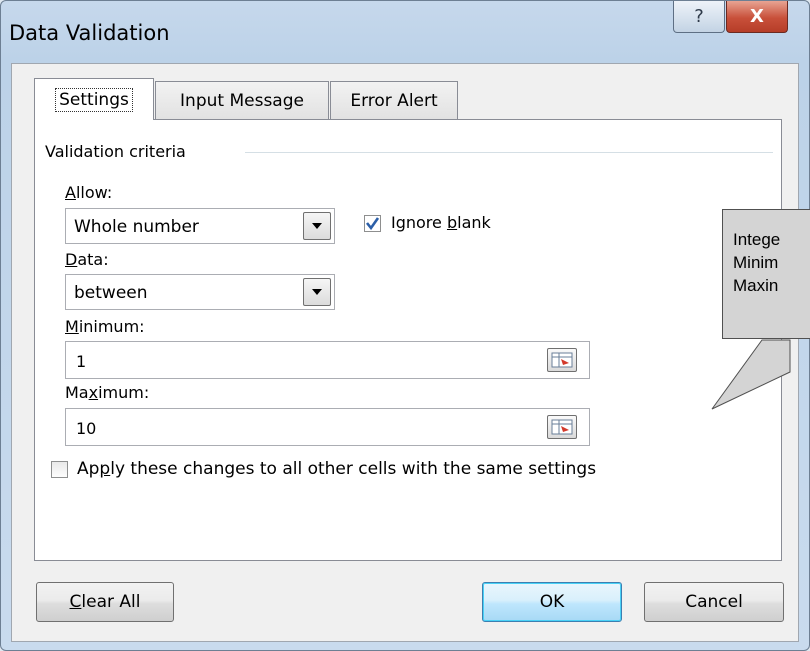 The height and width of the screenshot is (651, 810). I want to click on cancel-button: Cancel, so click(714, 602).